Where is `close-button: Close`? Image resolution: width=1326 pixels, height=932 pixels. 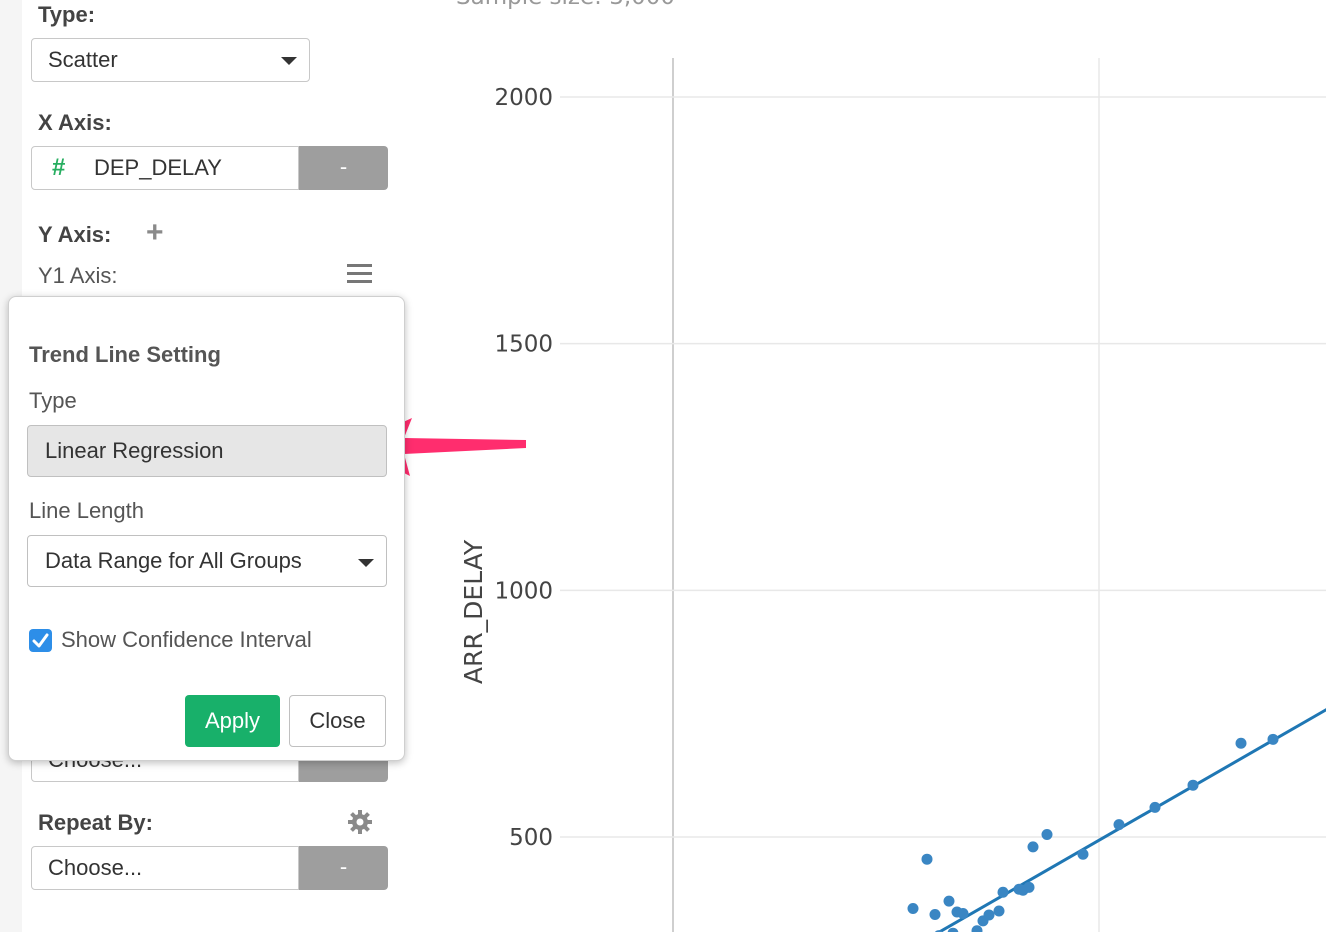 close-button: Close is located at coordinates (337, 721).